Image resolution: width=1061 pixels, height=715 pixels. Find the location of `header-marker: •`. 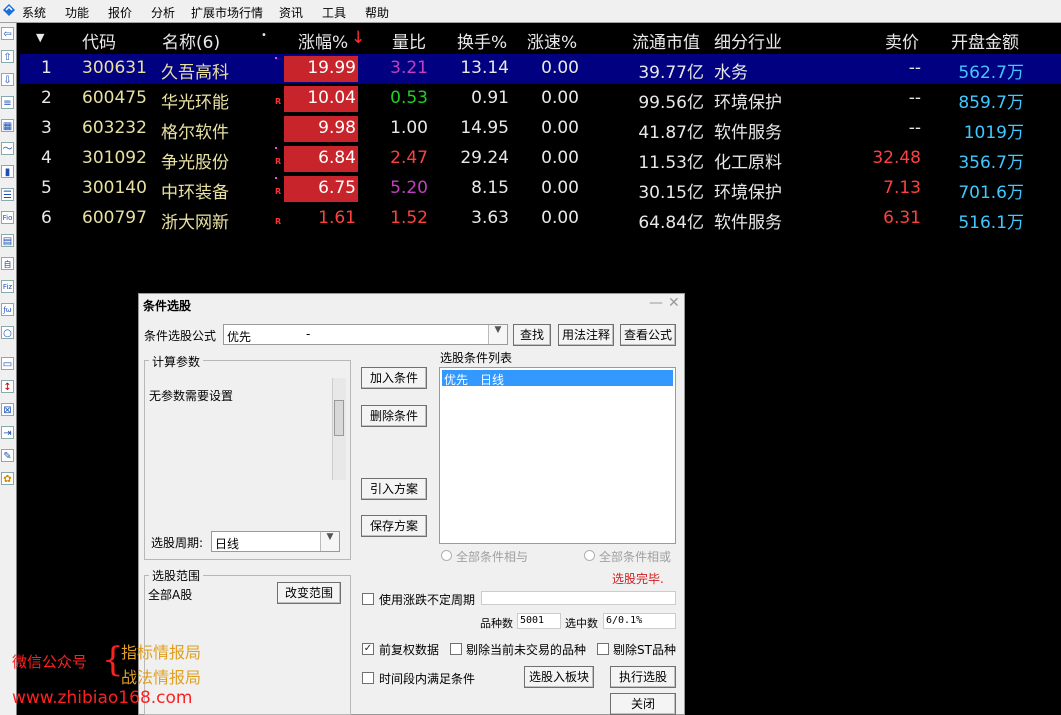

header-marker: • is located at coordinates (264, 35).